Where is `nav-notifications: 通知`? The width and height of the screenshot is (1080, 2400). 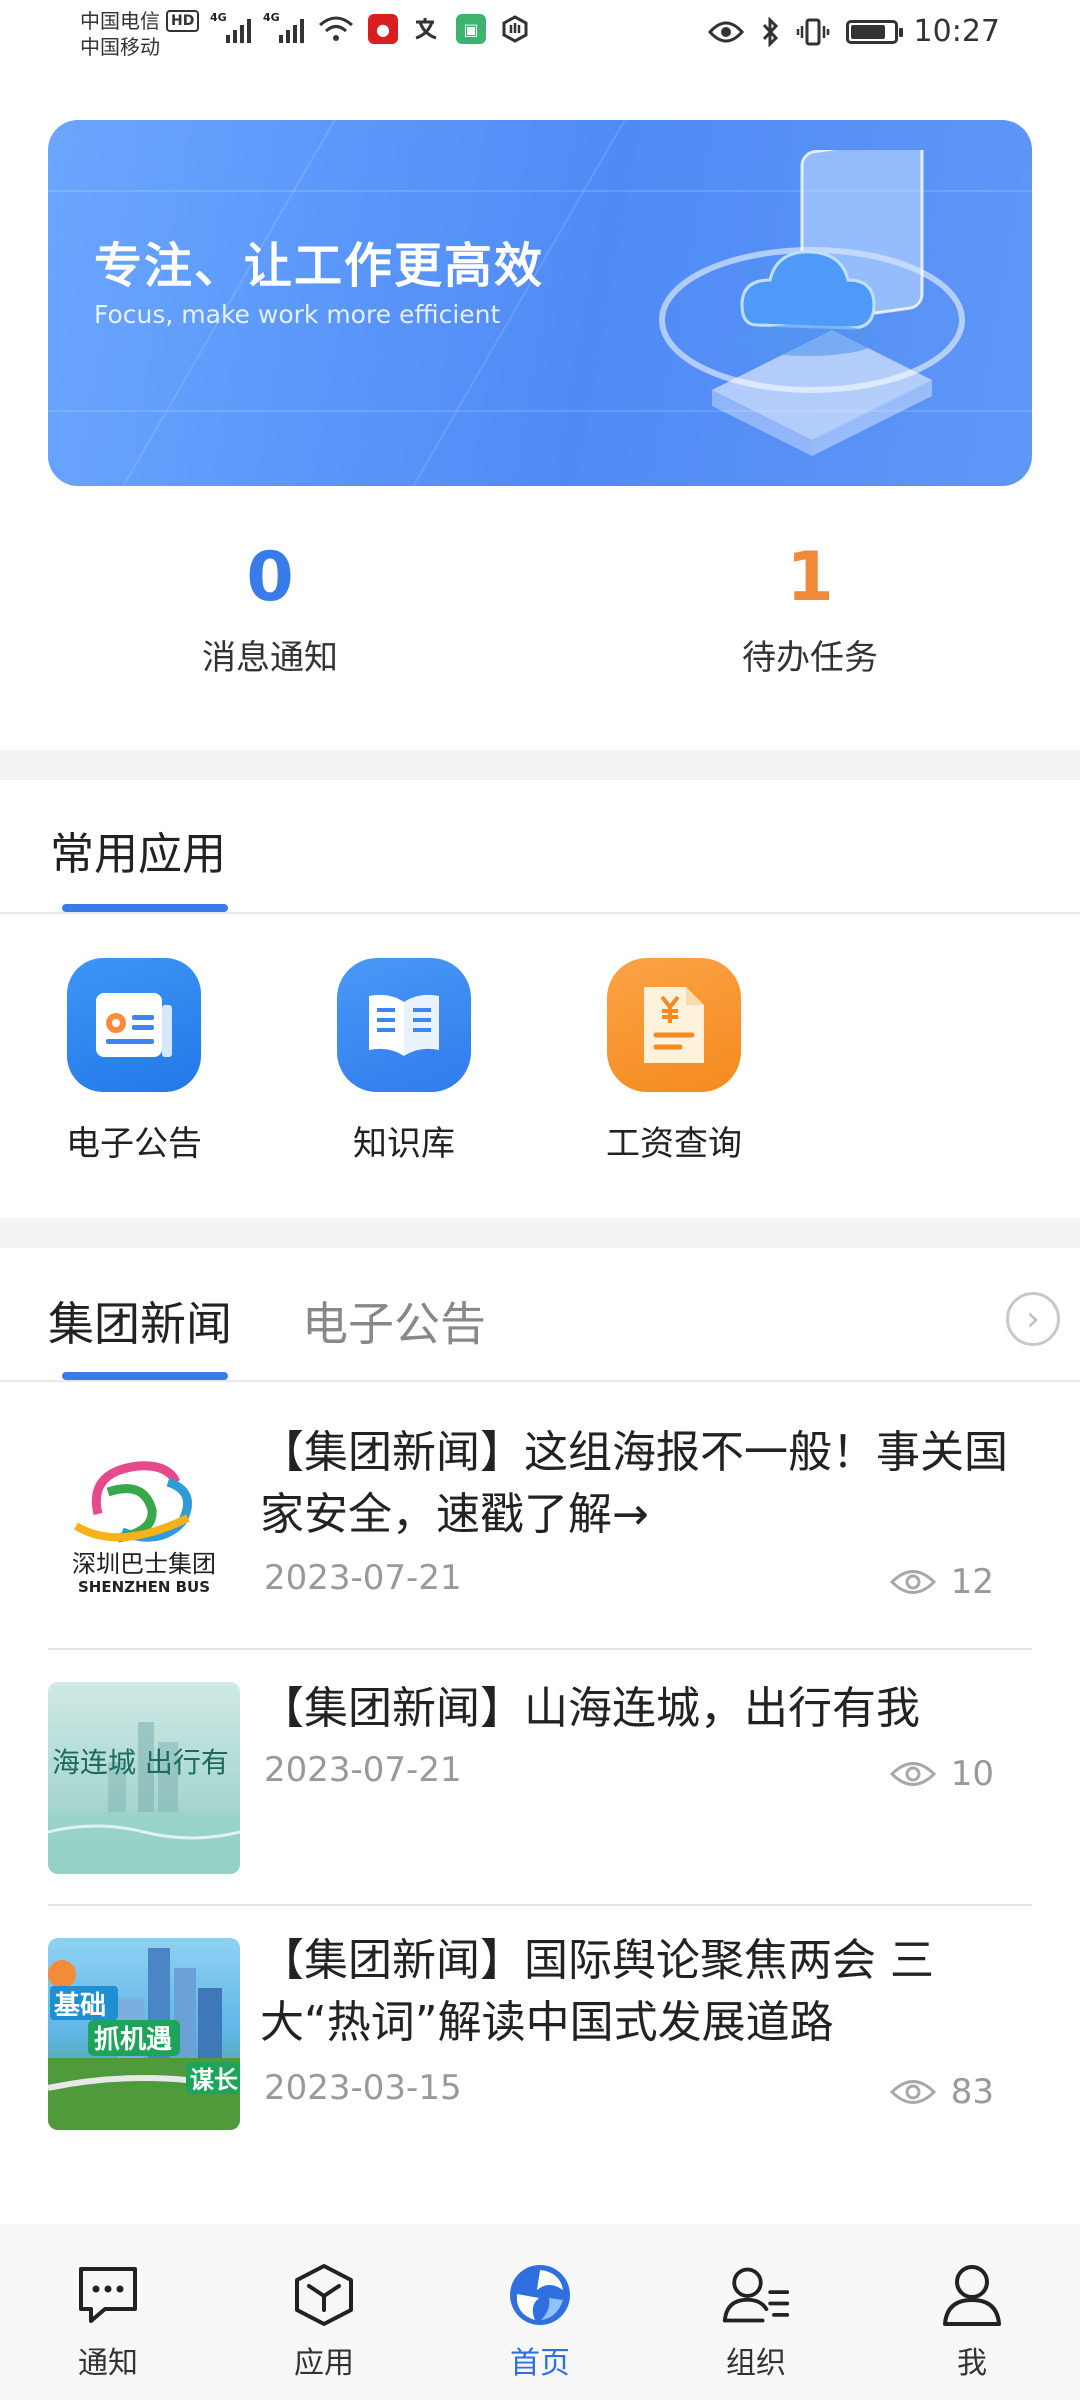
nav-notifications: 通知 is located at coordinates (108, 2312).